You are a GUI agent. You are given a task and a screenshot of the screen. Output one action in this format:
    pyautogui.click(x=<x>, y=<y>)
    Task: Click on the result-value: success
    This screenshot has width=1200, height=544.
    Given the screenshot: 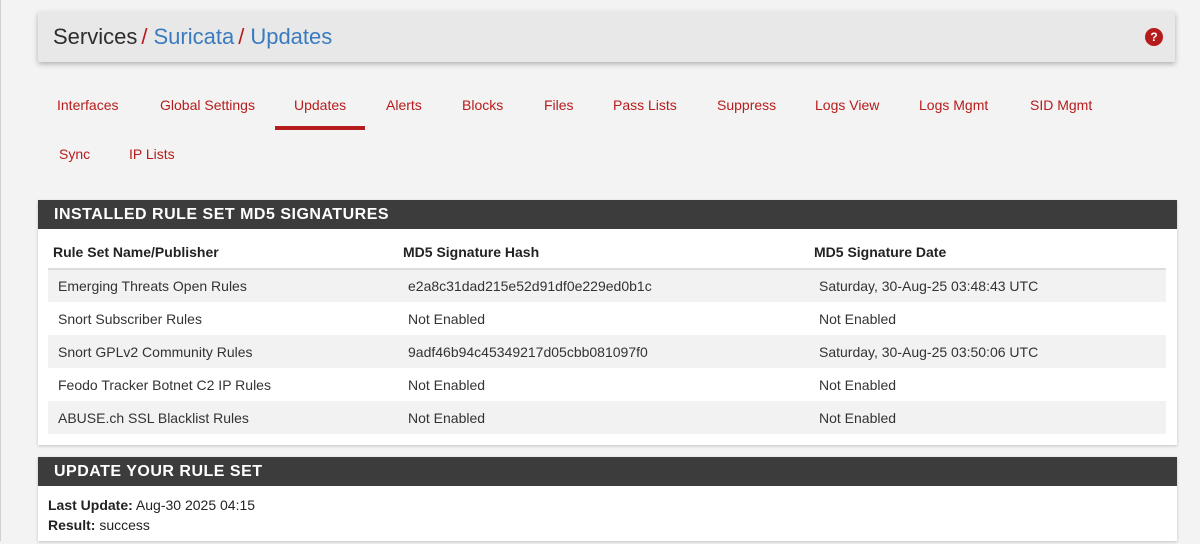 What is the action you would take?
    pyautogui.click(x=124, y=525)
    